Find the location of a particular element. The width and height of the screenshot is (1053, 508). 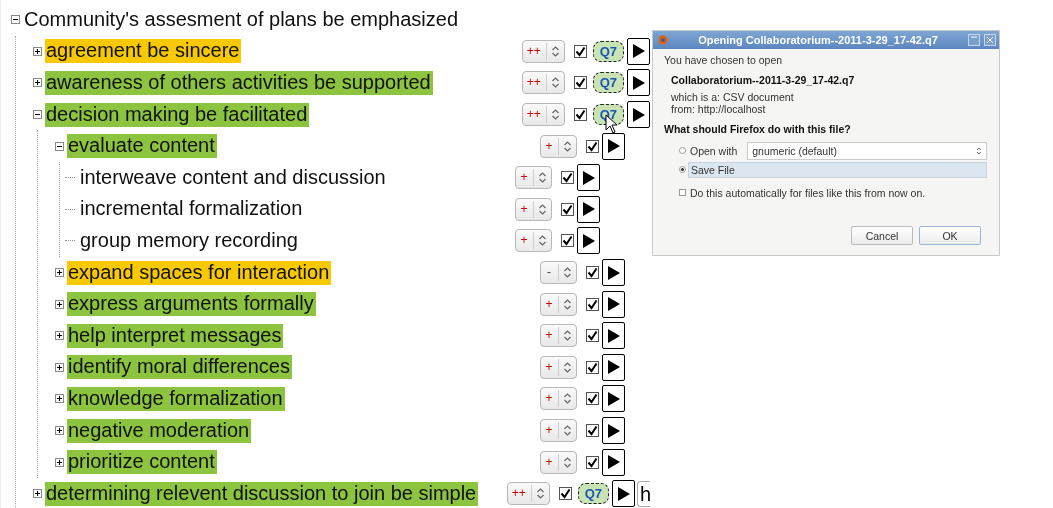

checkbox-label: Do this automatically for files like this from now on. is located at coordinates (808, 192).